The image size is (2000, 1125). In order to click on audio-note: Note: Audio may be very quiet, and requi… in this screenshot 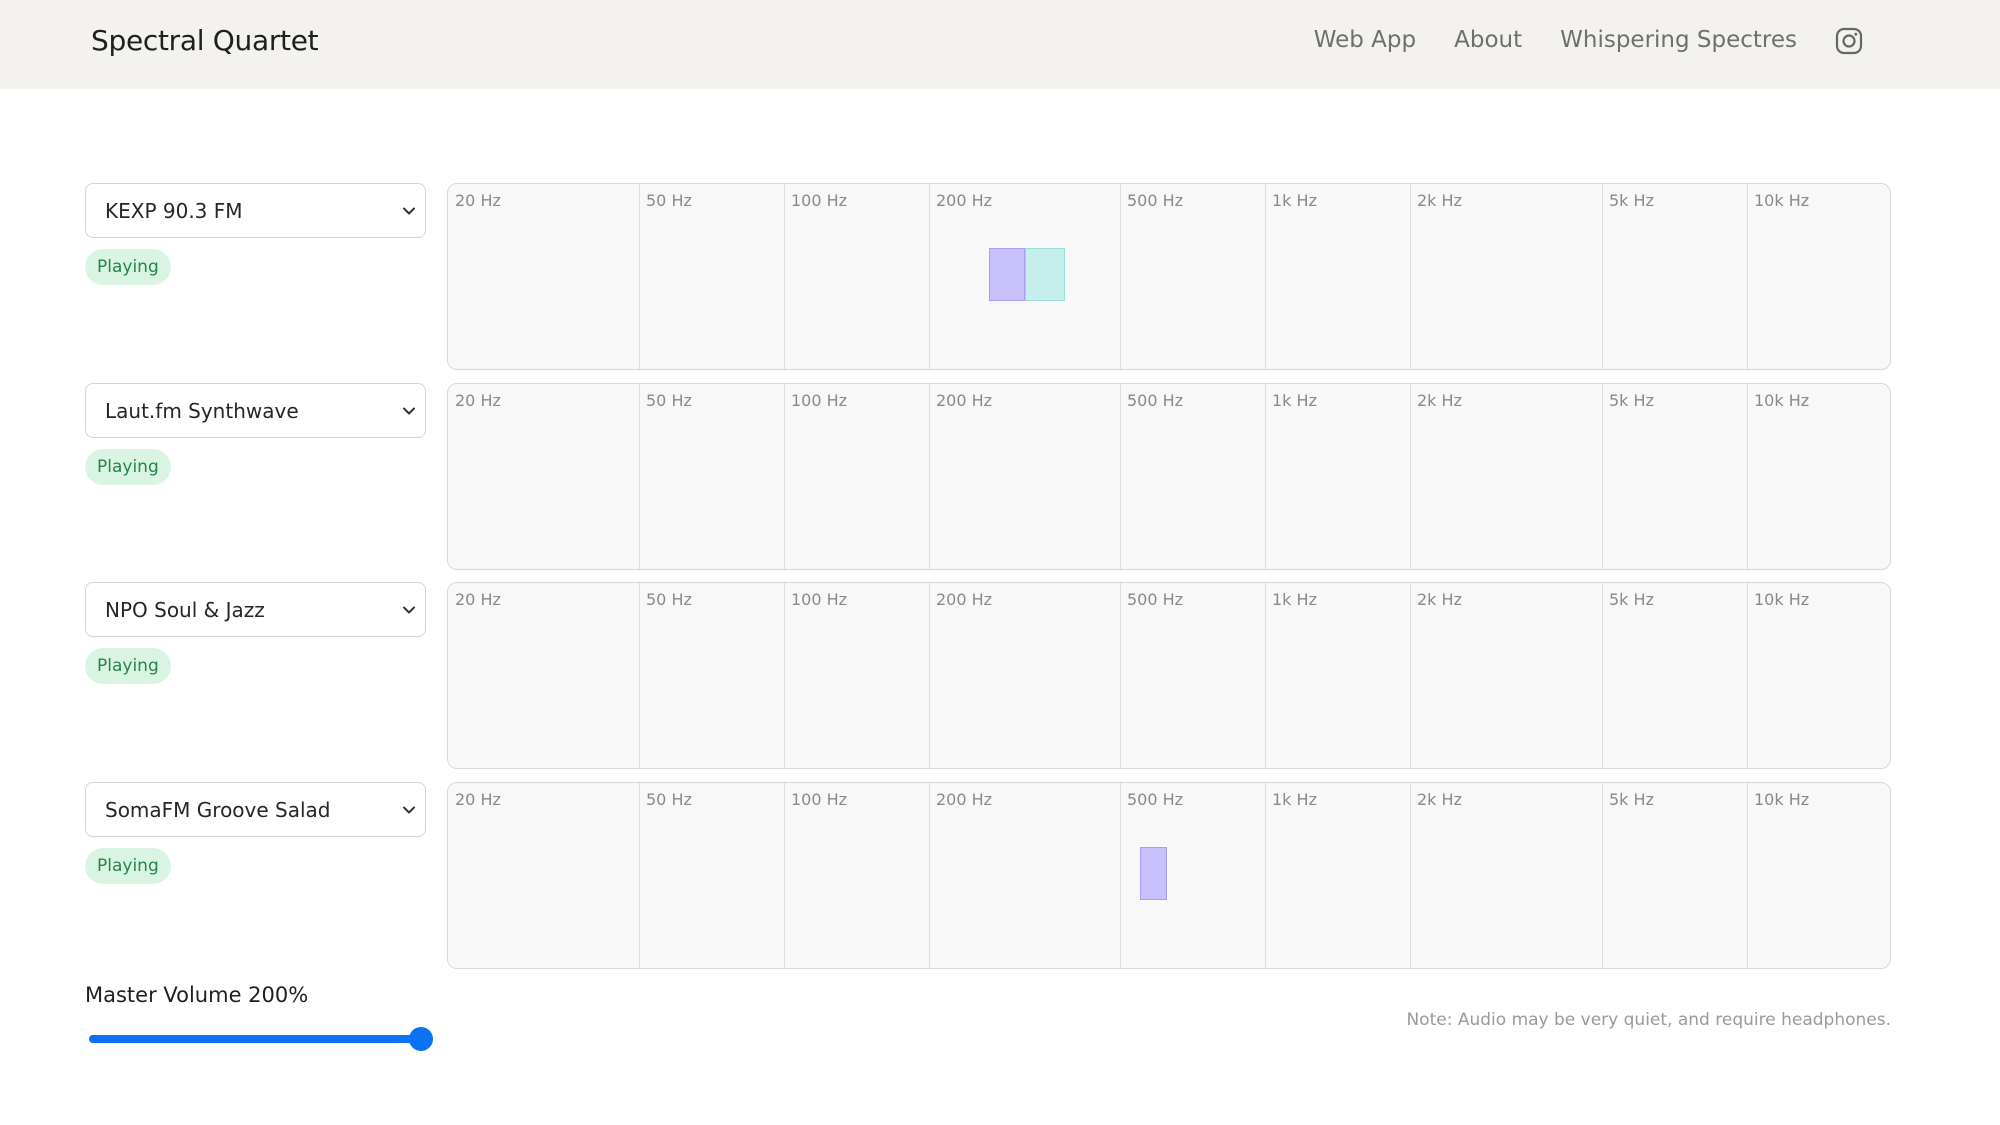, I will do `click(1648, 1020)`.